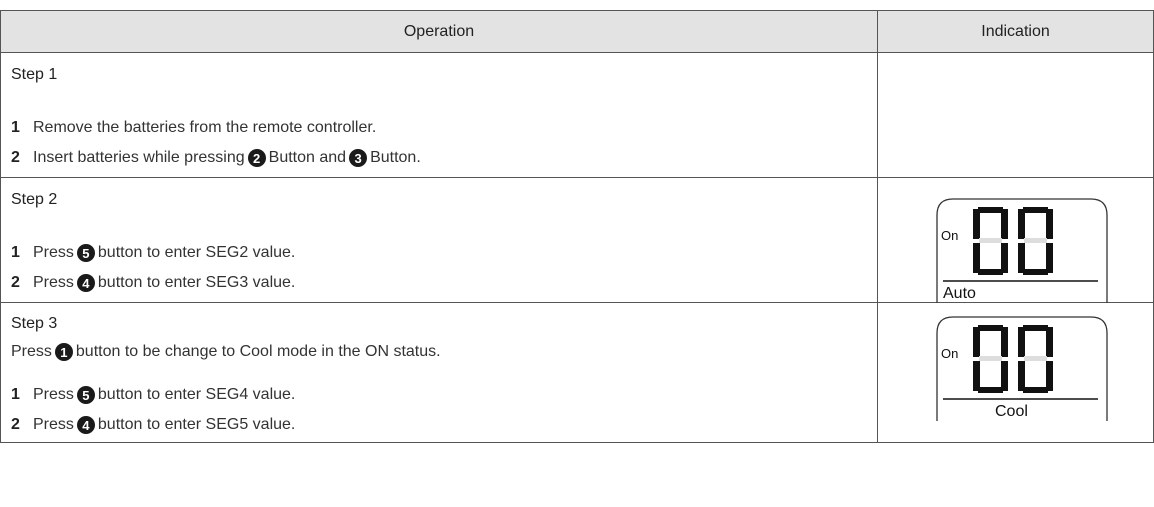 Image resolution: width=1154 pixels, height=507 pixels. What do you see at coordinates (439, 31) in the screenshot?
I see `operation-header: Operation` at bounding box center [439, 31].